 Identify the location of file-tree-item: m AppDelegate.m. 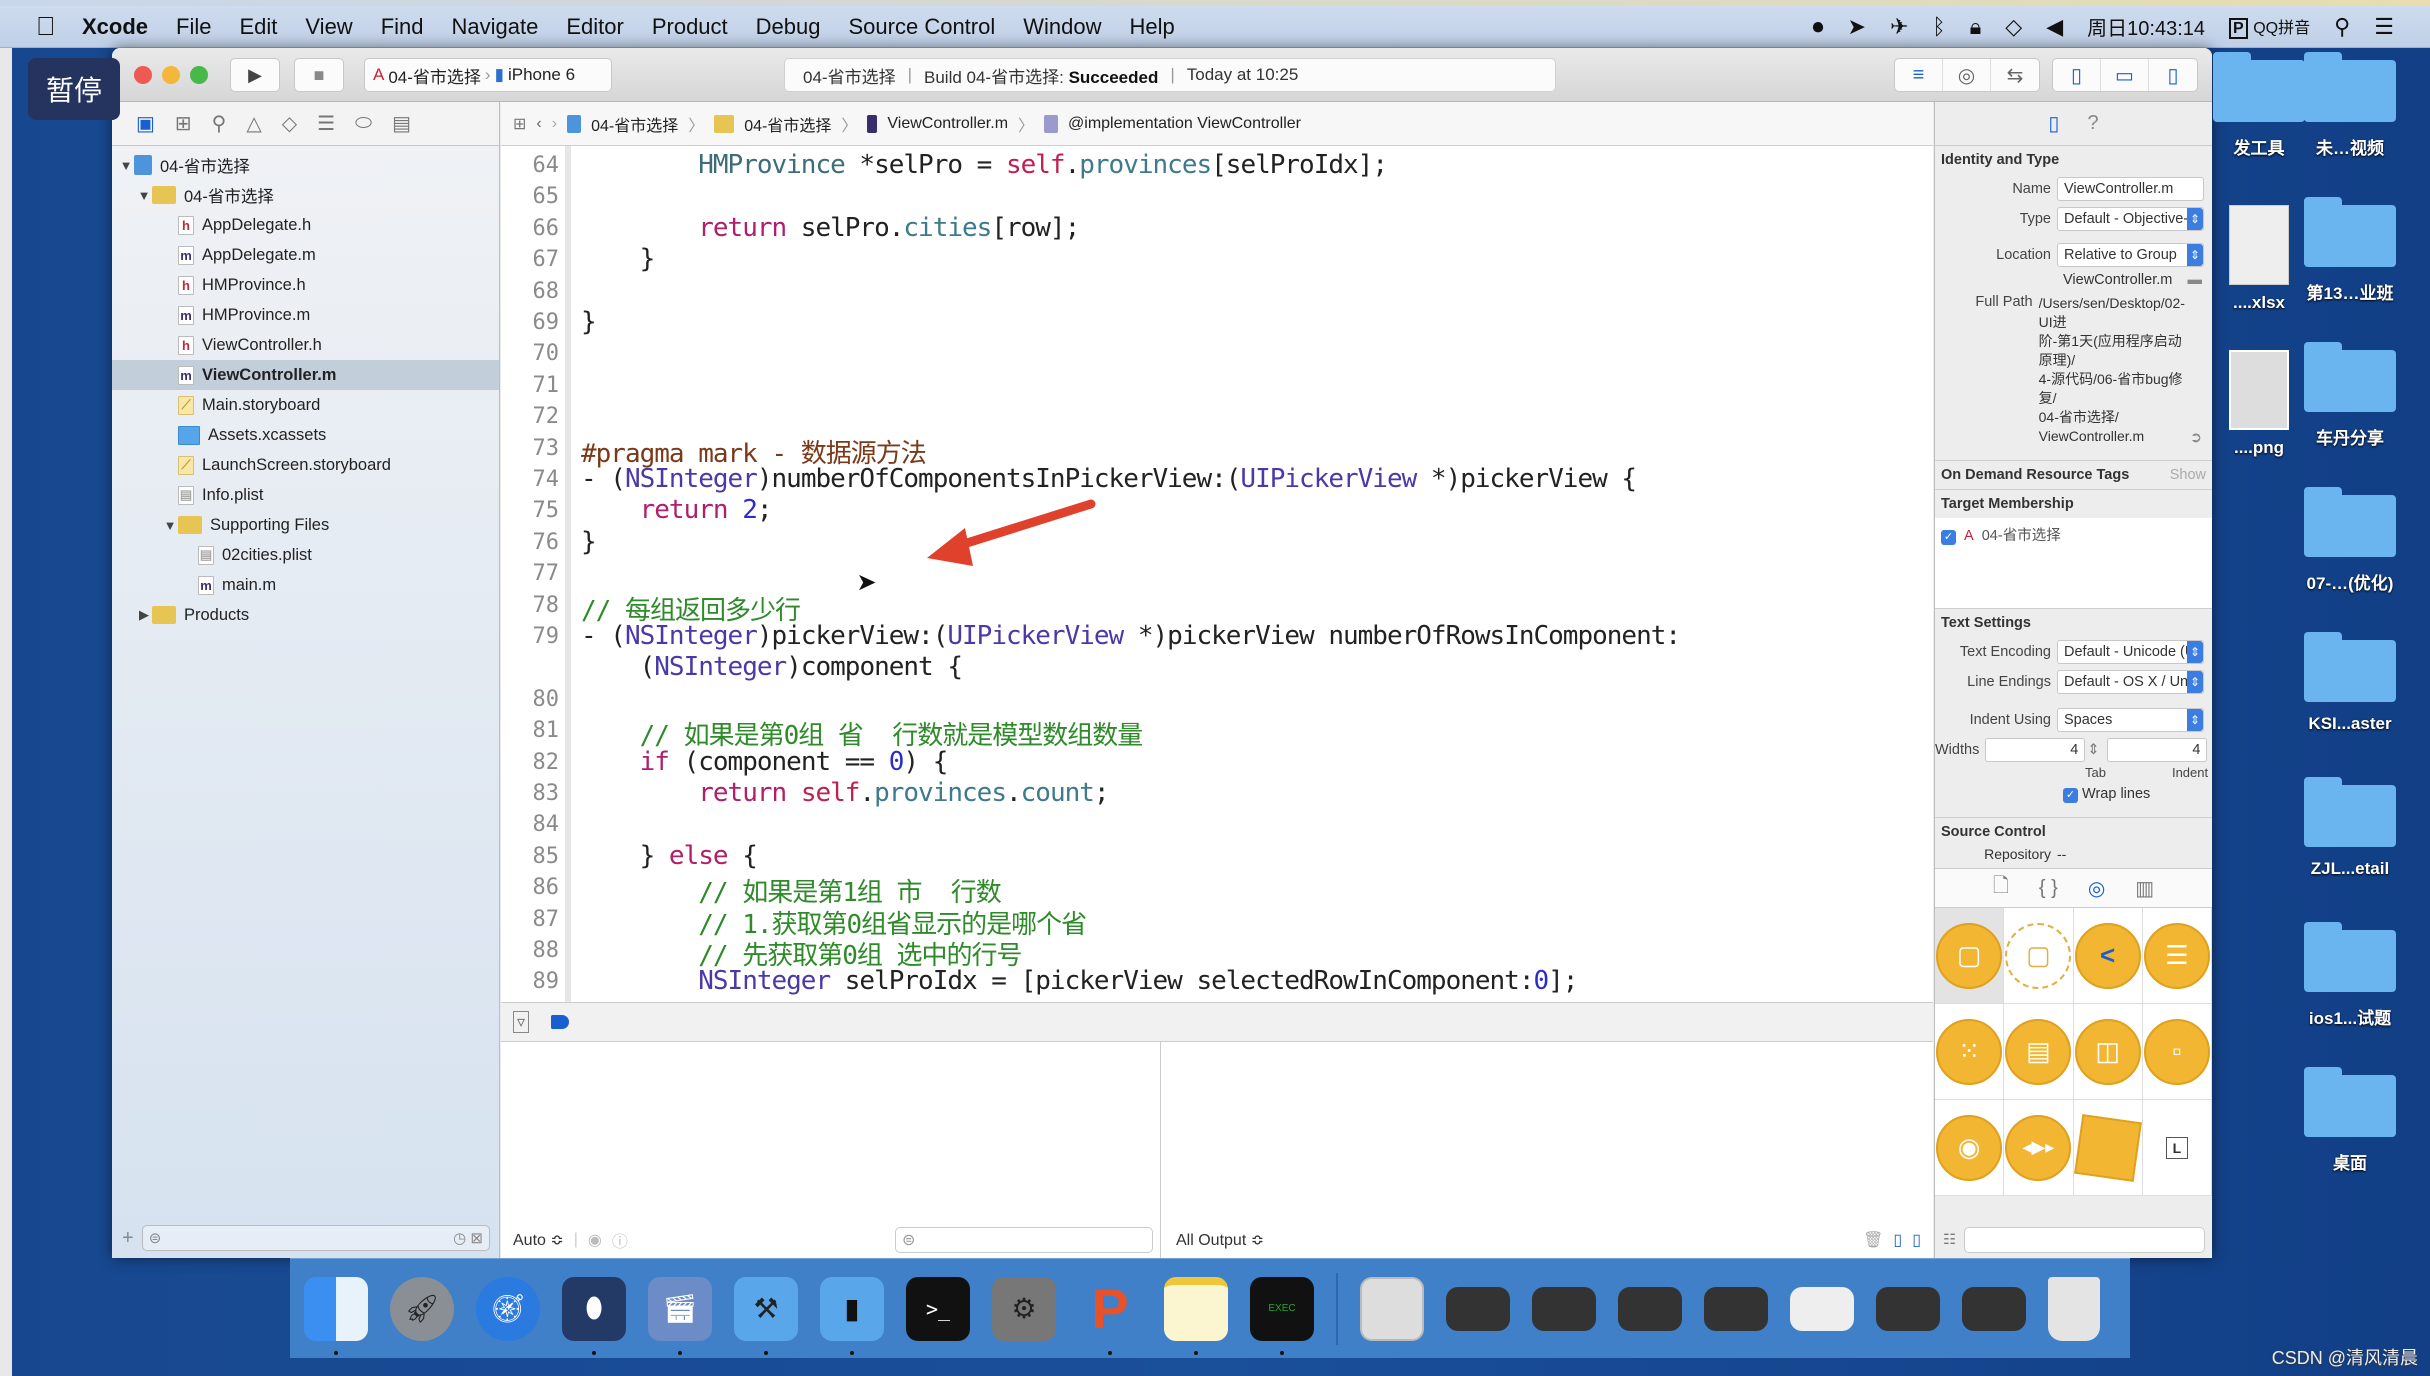
(305, 255).